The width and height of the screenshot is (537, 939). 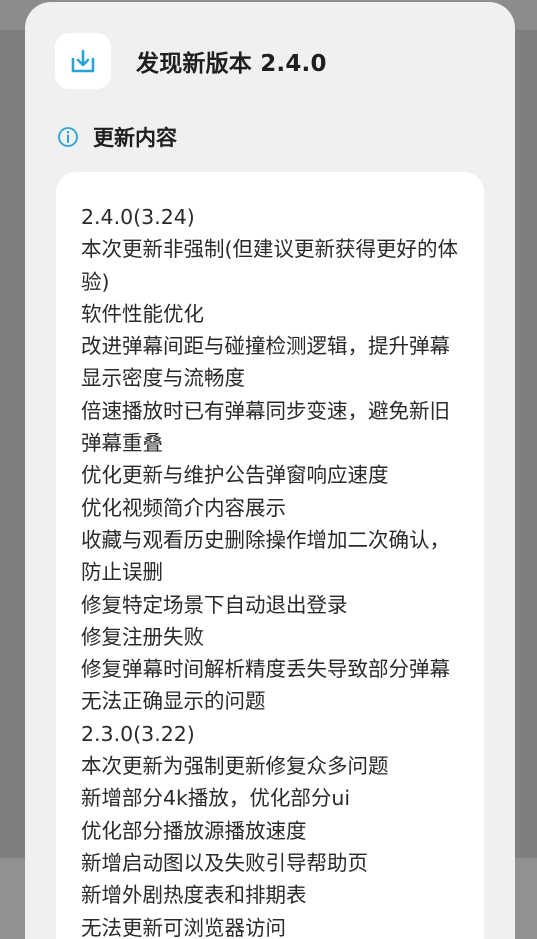 What do you see at coordinates (183, 507) in the screenshot?
I see `changelog-line: 优化视频简介内容展示` at bounding box center [183, 507].